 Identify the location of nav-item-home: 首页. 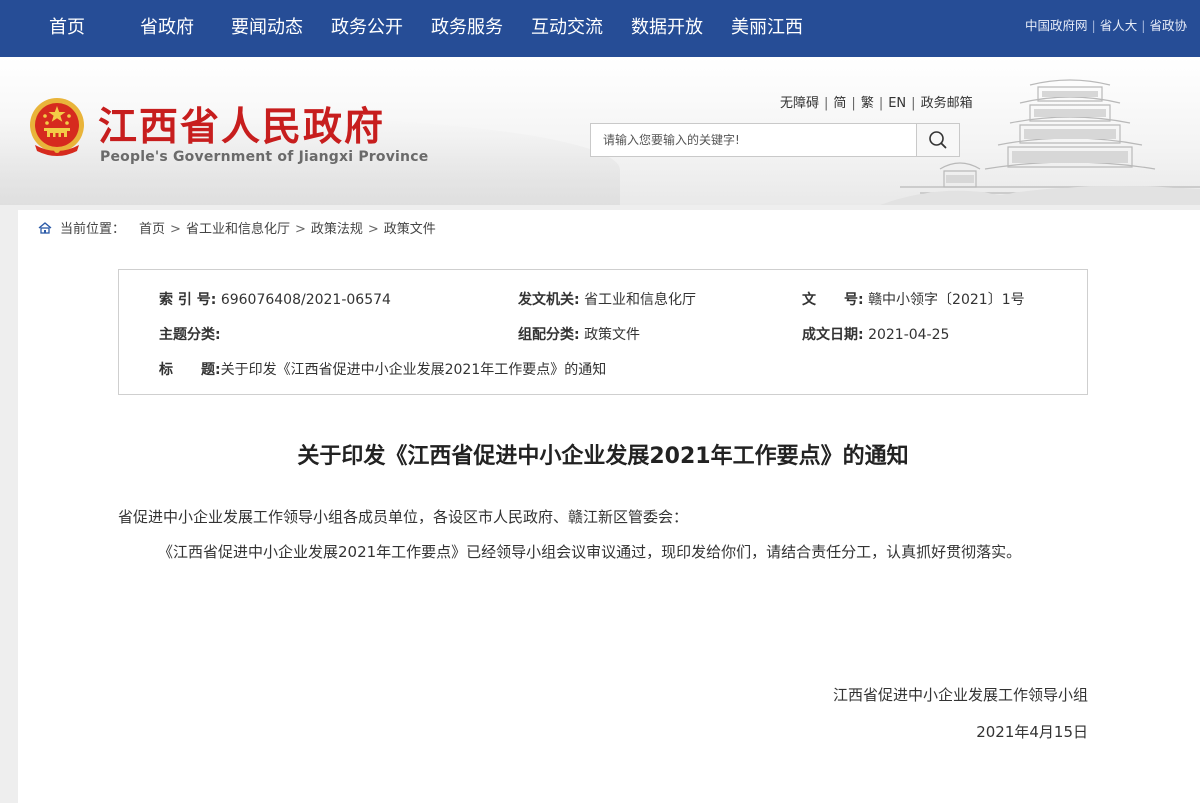
(67, 28).